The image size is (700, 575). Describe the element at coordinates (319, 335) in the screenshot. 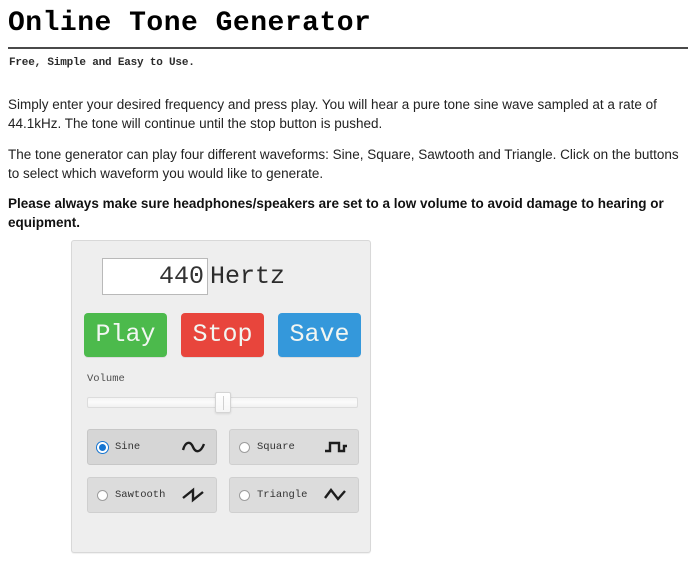

I see `save-button: Save` at that location.